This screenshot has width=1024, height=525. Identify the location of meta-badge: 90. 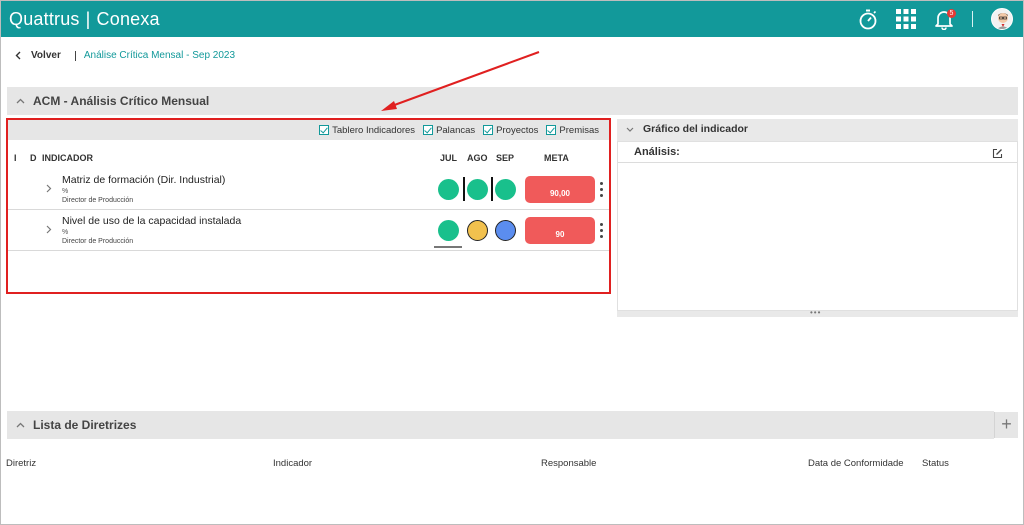
(560, 230).